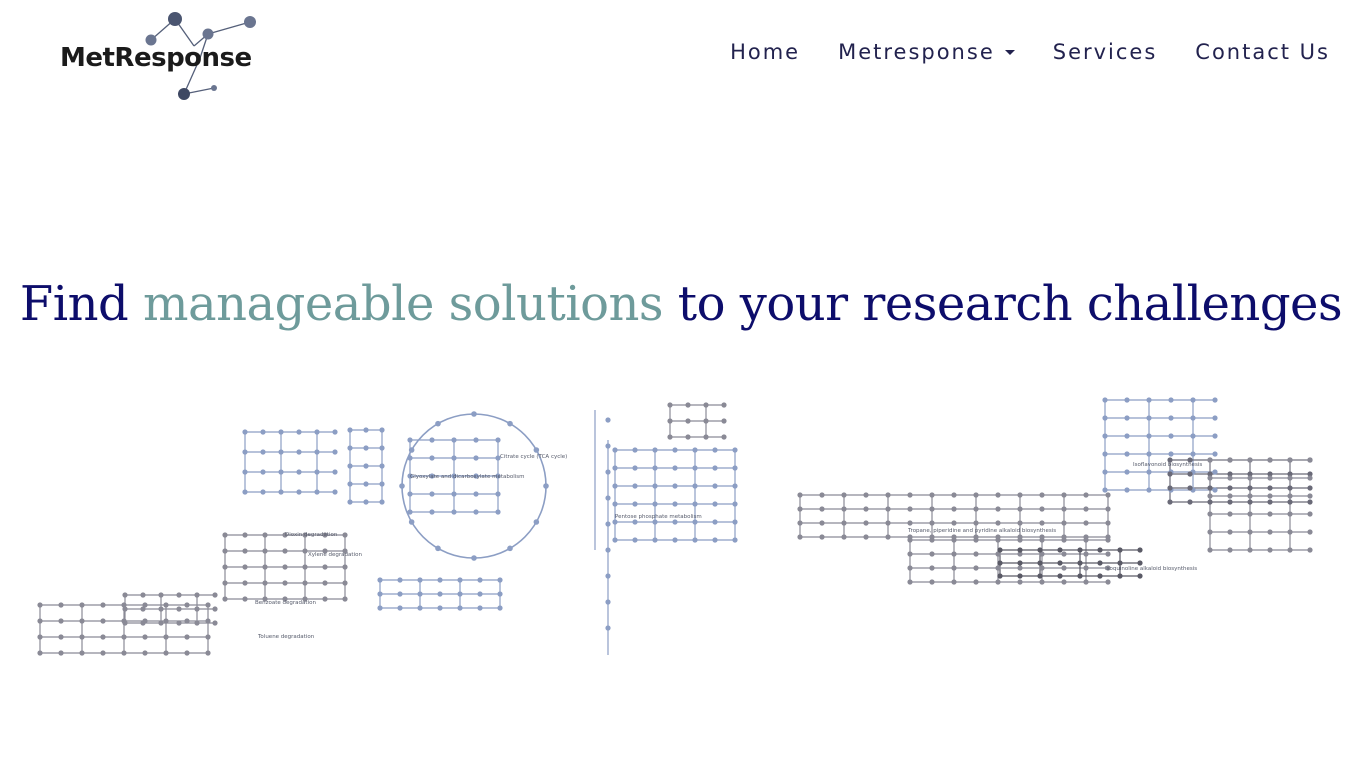 This screenshot has width=1362, height=774. What do you see at coordinates (1151, 569) in the screenshot?
I see `pathway-label: Isoquinoline alkaloid biosynthesis` at bounding box center [1151, 569].